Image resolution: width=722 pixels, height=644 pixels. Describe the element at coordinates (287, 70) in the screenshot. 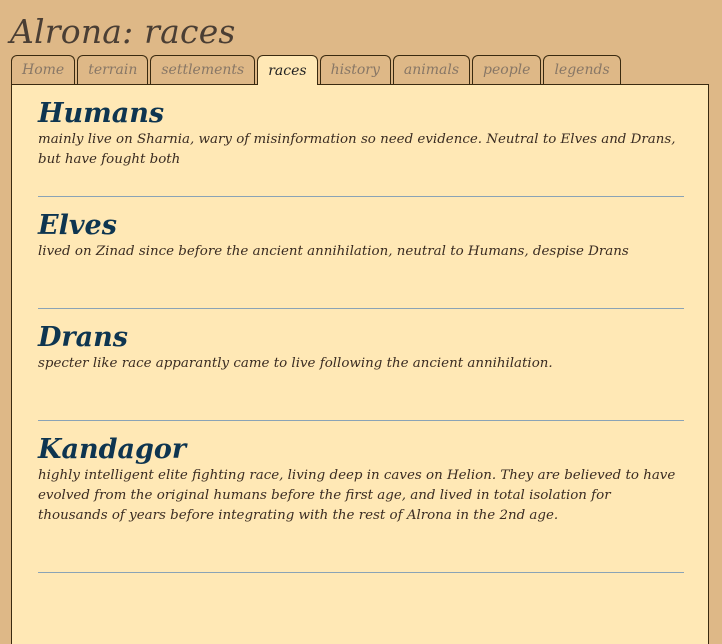

I see `tab-races: races` at that location.